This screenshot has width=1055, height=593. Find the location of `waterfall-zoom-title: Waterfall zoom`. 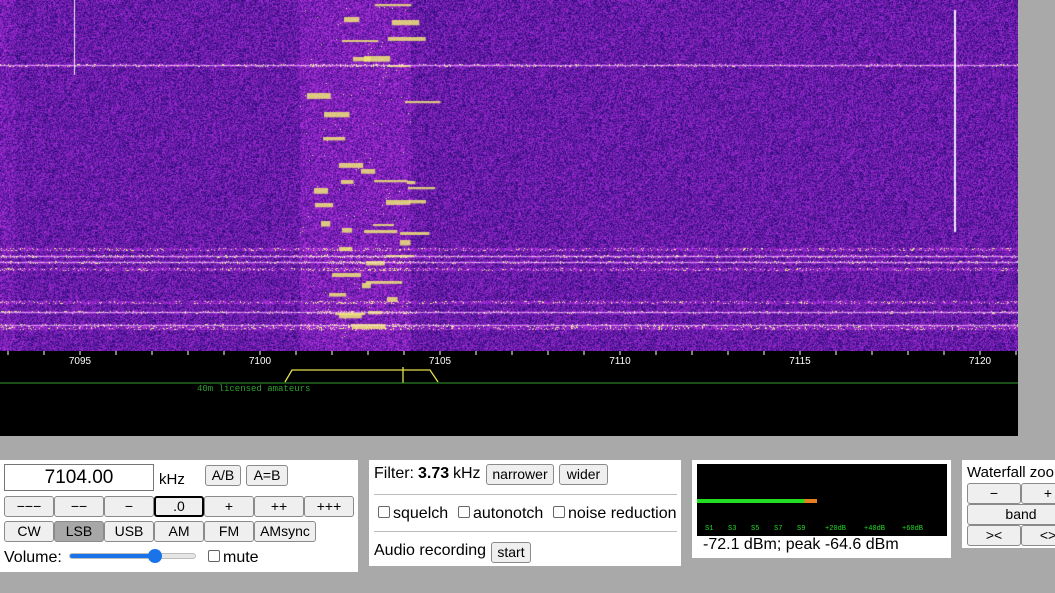

waterfall-zoom-title: Waterfall zoom is located at coordinates (1011, 472).